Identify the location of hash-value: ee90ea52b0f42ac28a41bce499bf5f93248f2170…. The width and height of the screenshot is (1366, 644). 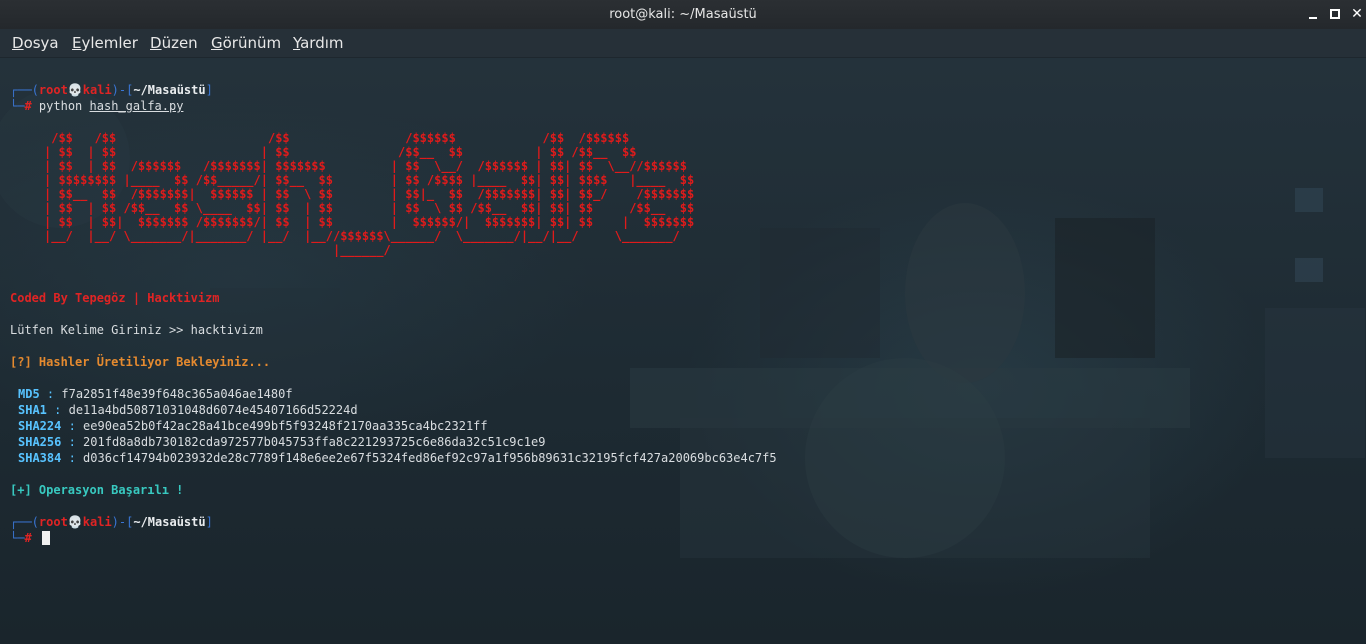
(285, 426).